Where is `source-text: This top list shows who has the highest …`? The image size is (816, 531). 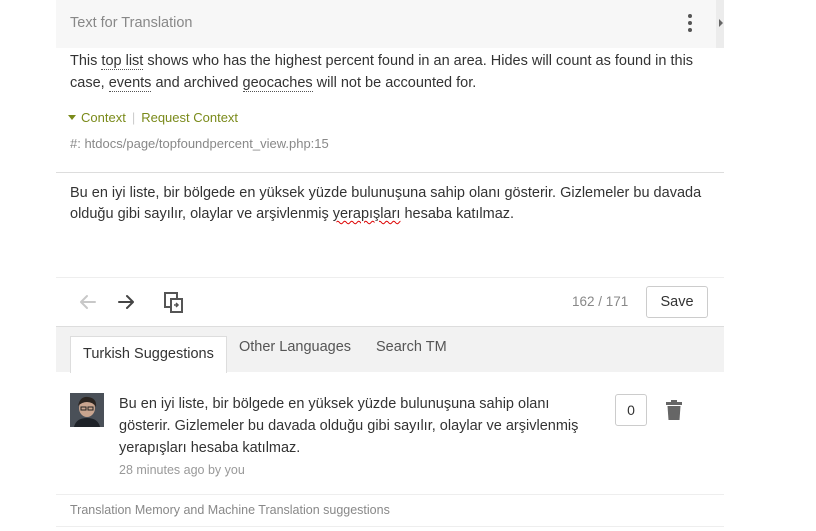 source-text: This top list shows who has the highest … is located at coordinates (382, 72).